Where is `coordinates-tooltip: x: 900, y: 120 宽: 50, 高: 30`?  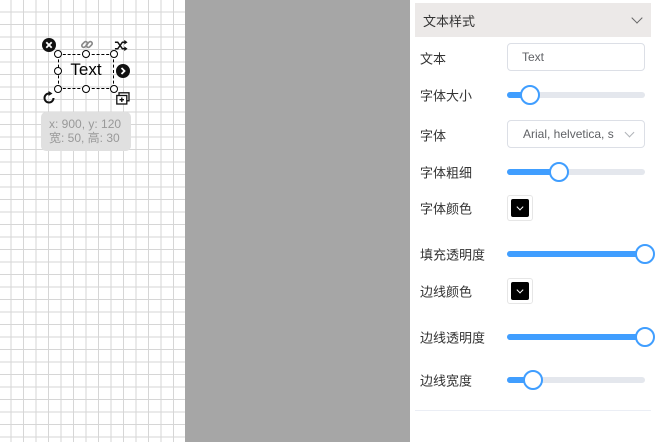
coordinates-tooltip: x: 900, y: 120 宽: 50, 高: 30 is located at coordinates (86, 131).